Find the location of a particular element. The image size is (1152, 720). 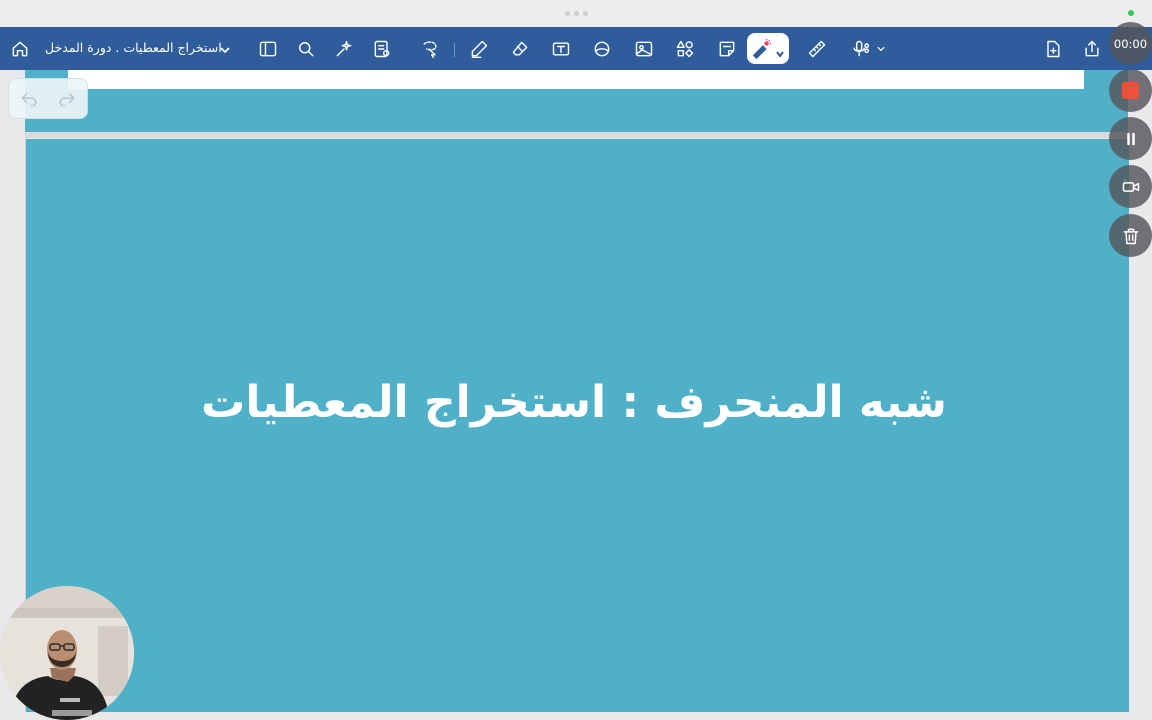

pause-button is located at coordinates (1130, 138).